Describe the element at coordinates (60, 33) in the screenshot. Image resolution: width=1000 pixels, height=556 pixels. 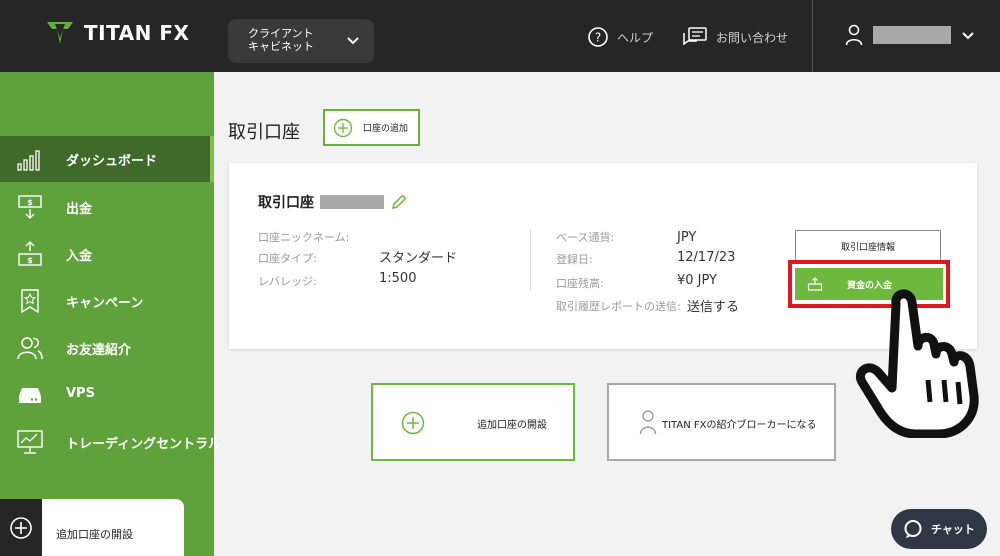
I see `titan-logo-icon` at that location.